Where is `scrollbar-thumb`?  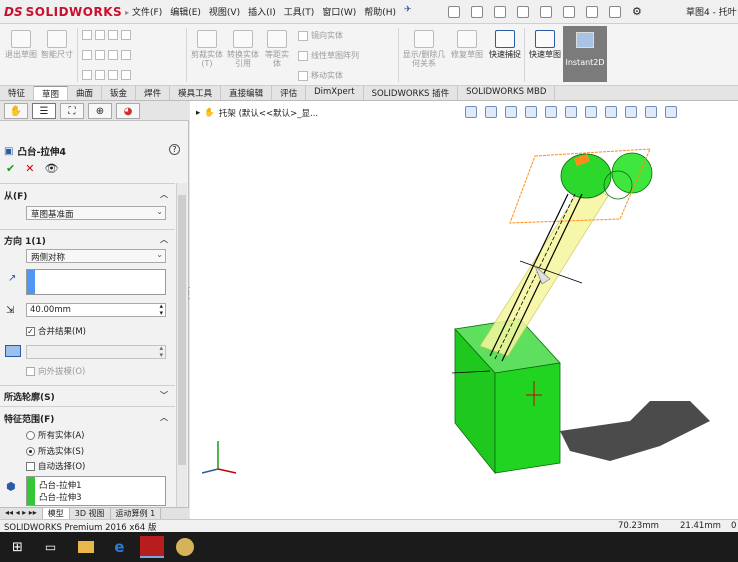 scrollbar-thumb is located at coordinates (182, 330).